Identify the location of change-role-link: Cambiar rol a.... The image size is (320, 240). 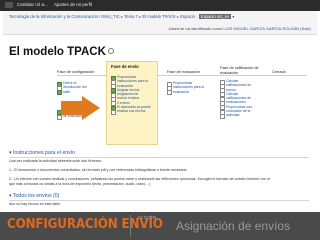
(32, 5).